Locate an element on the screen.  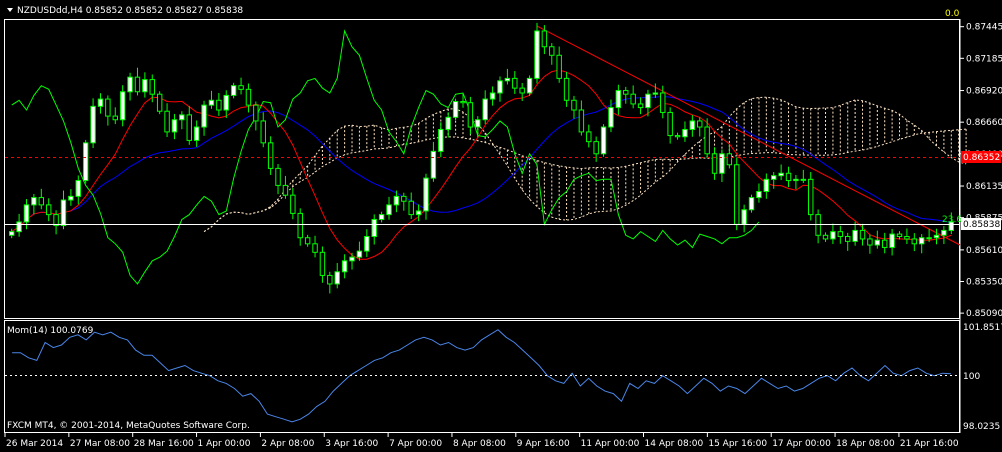
time-tick-label: 11 Apr 00:00 is located at coordinates (610, 444).